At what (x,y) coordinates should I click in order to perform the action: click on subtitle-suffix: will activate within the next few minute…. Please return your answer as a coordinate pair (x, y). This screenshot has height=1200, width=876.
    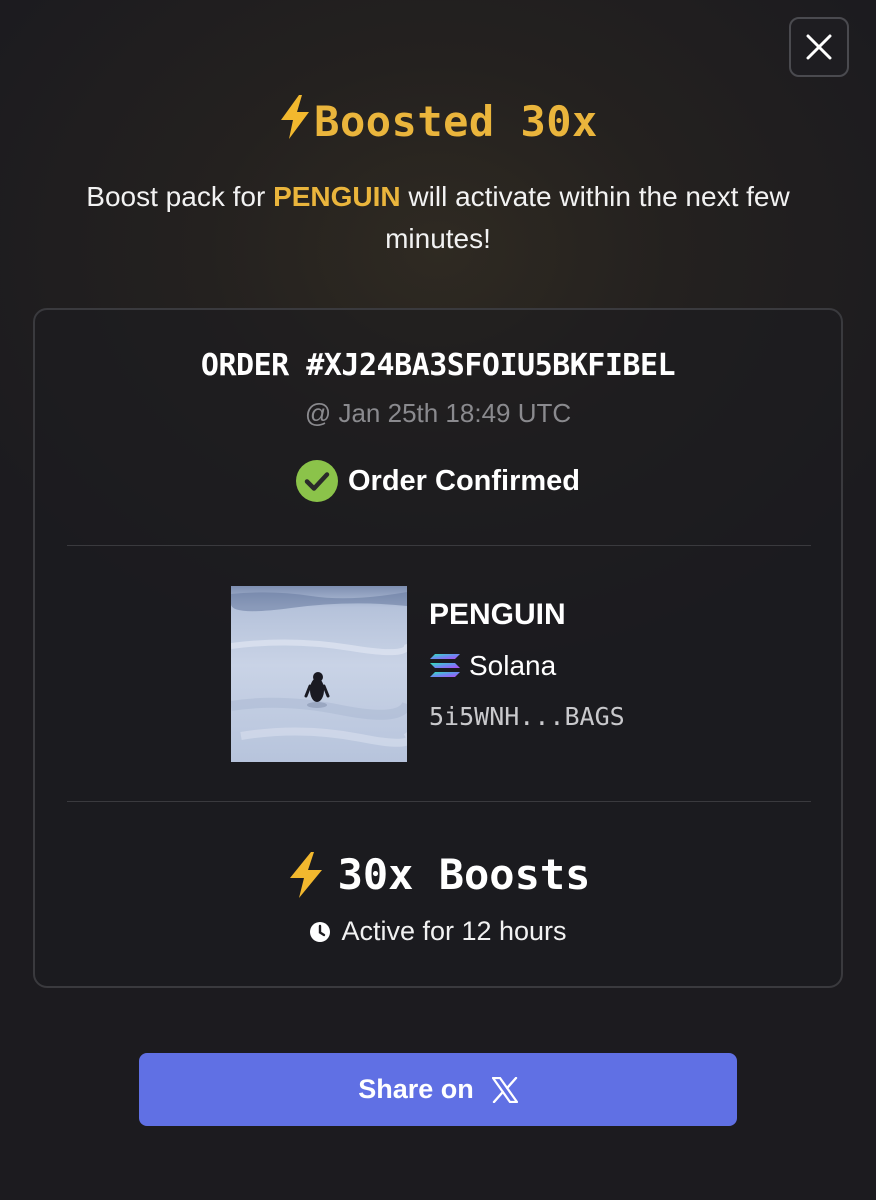
    Looking at the image, I should click on (587, 217).